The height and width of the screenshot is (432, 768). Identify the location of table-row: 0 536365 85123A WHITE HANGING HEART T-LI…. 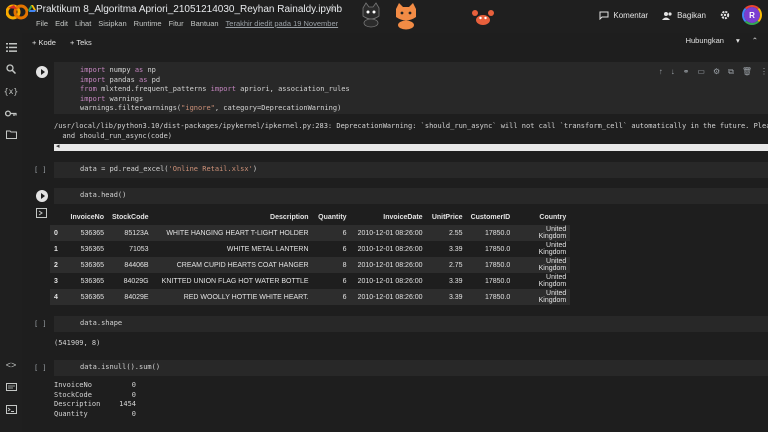
(310, 233).